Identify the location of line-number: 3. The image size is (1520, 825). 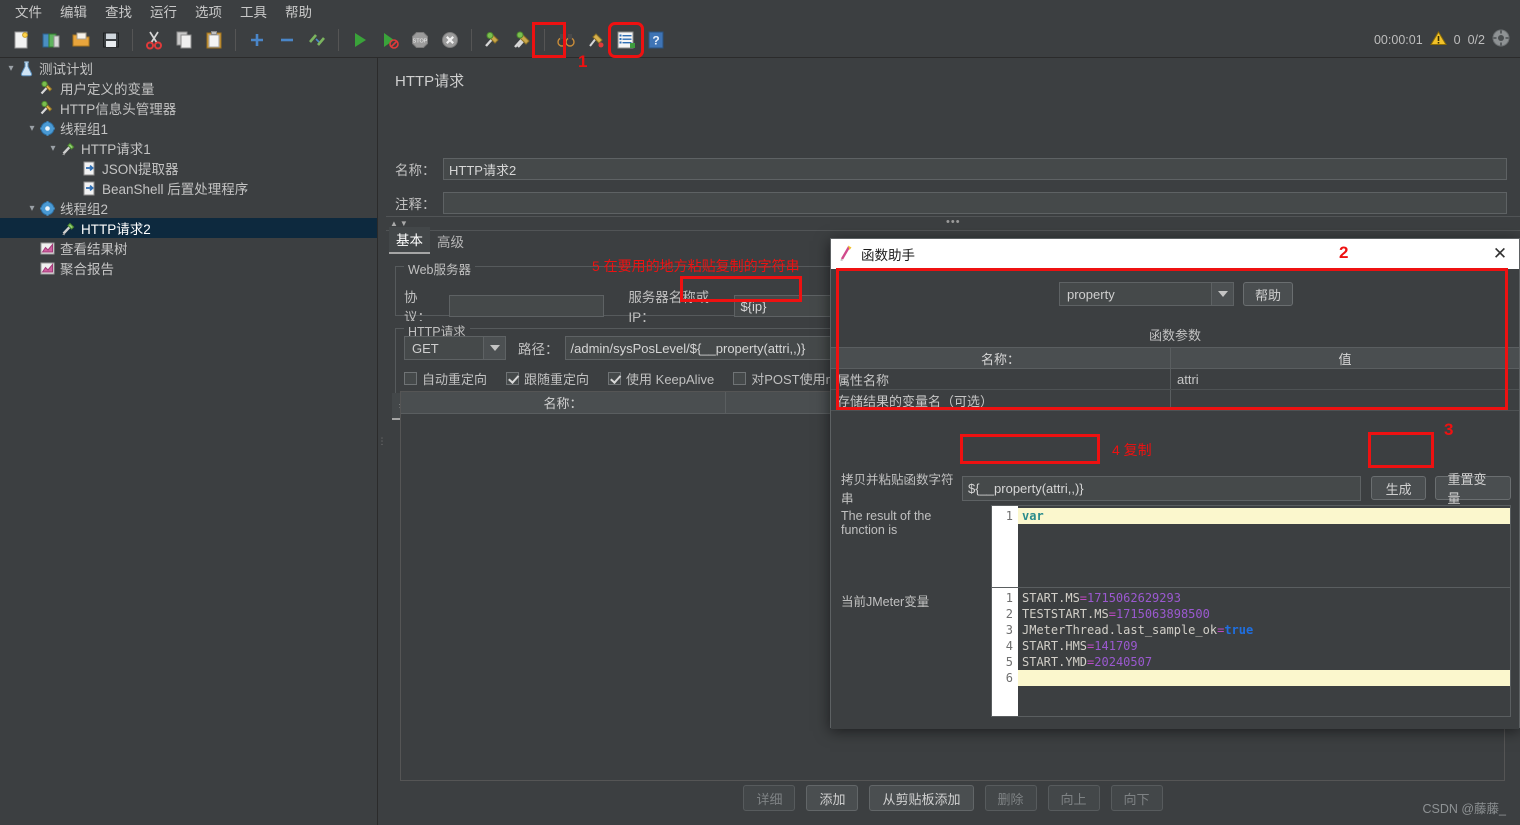
(1009, 630).